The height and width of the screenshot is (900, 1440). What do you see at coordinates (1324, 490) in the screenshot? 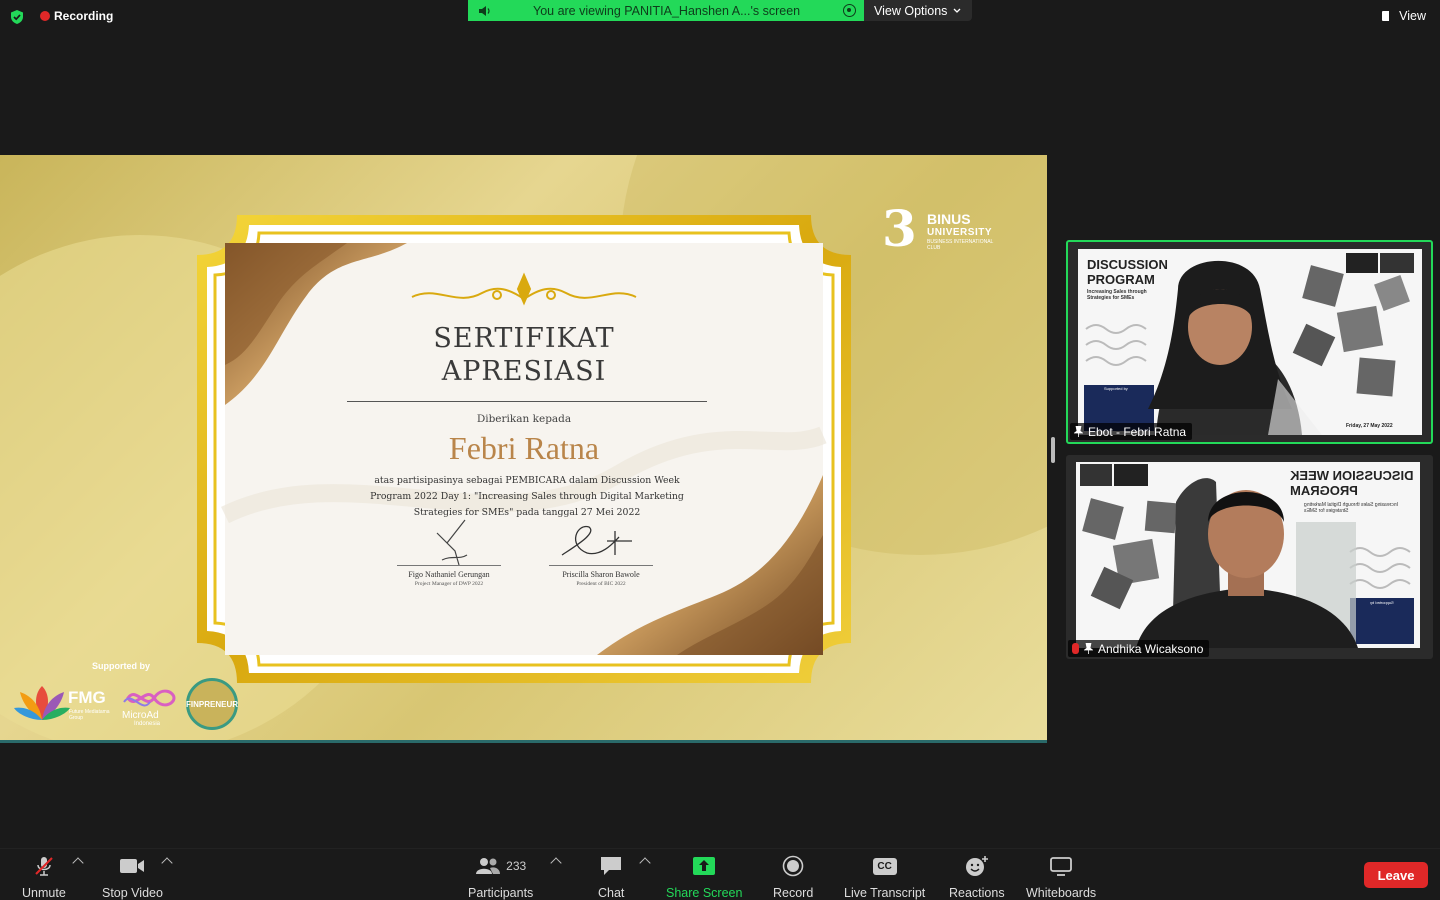
I see `slide-title-line2: PROGRAM` at bounding box center [1324, 490].